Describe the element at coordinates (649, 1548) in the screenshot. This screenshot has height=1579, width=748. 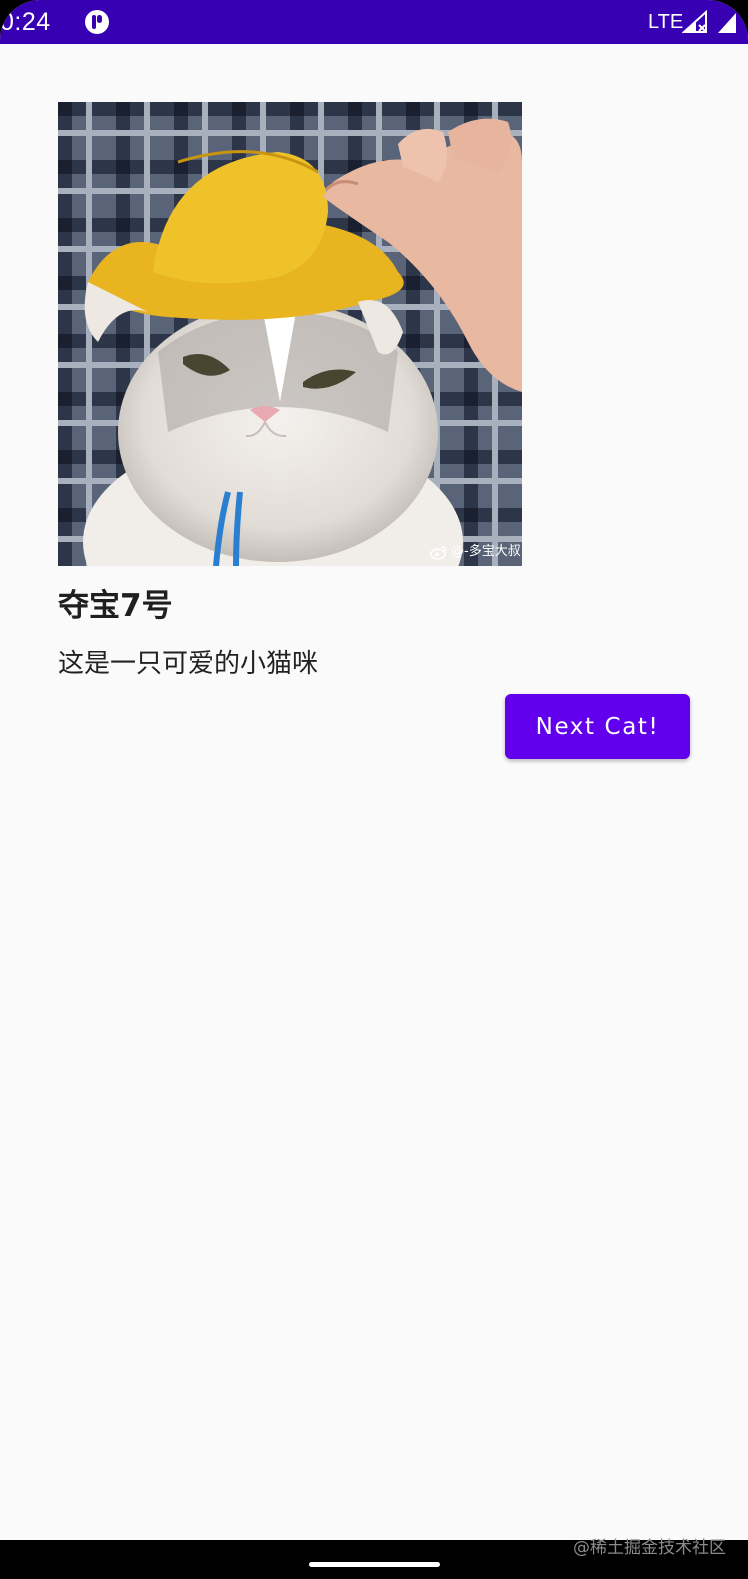
I see `site-watermark: @稀土掘金技术社区` at that location.